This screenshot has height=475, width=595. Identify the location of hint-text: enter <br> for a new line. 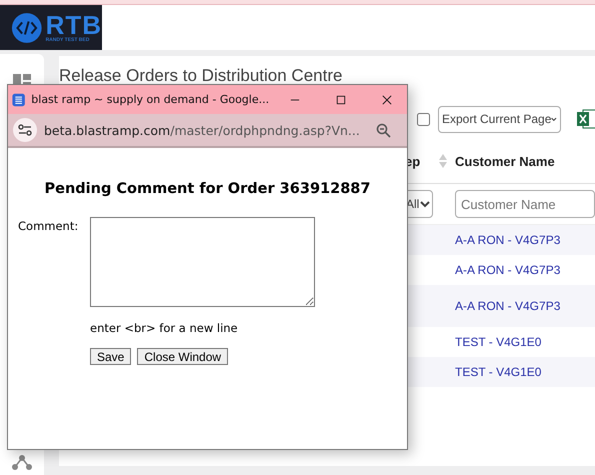
(164, 328).